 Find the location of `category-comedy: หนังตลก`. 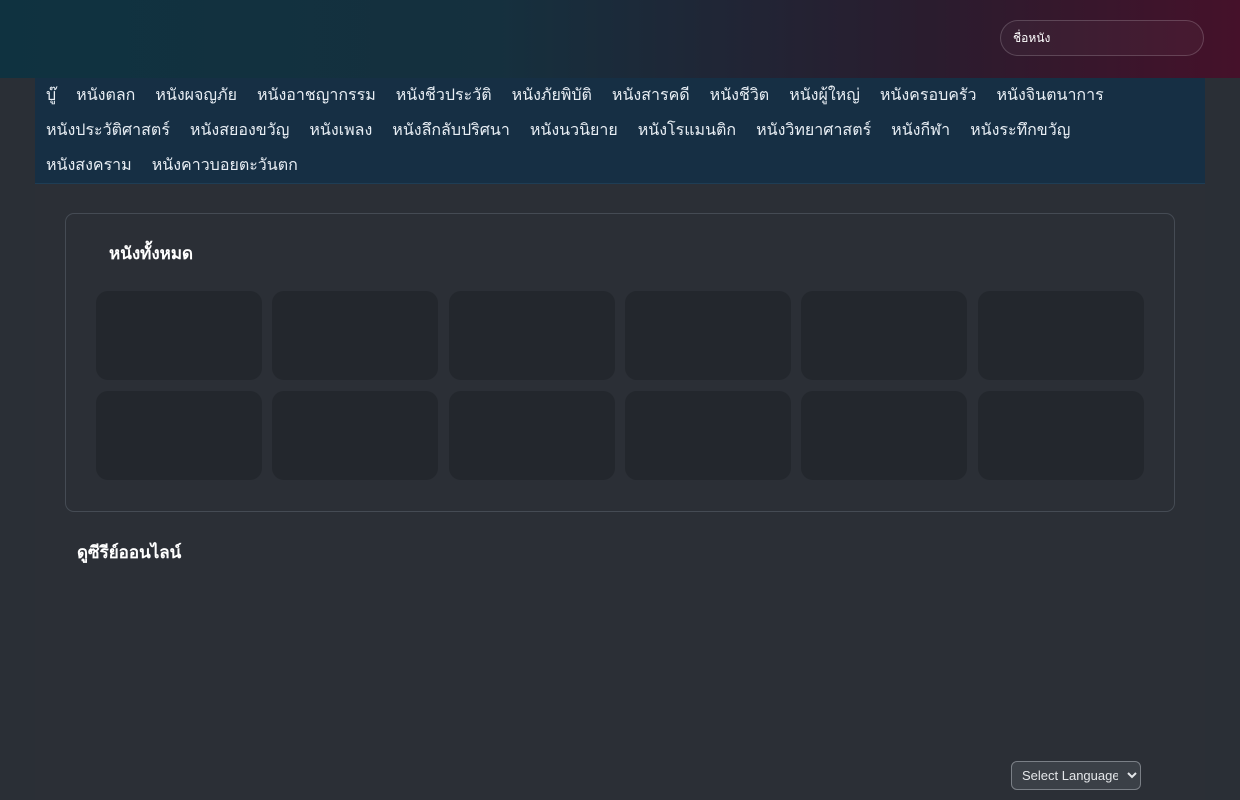

category-comedy: หนังตลก is located at coordinates (105, 95).